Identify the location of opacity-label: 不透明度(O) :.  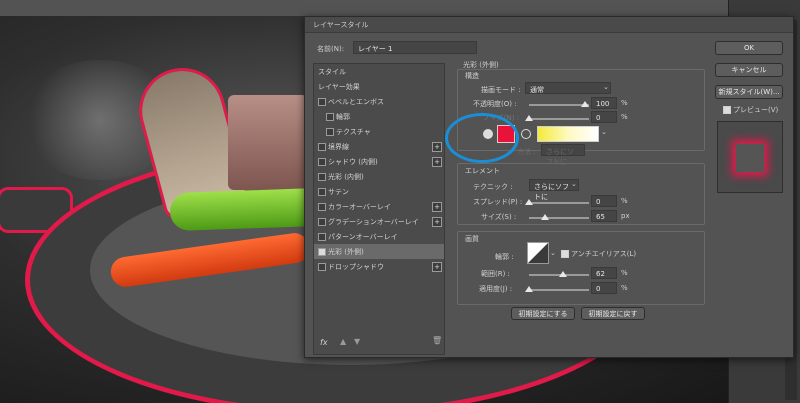
(495, 104).